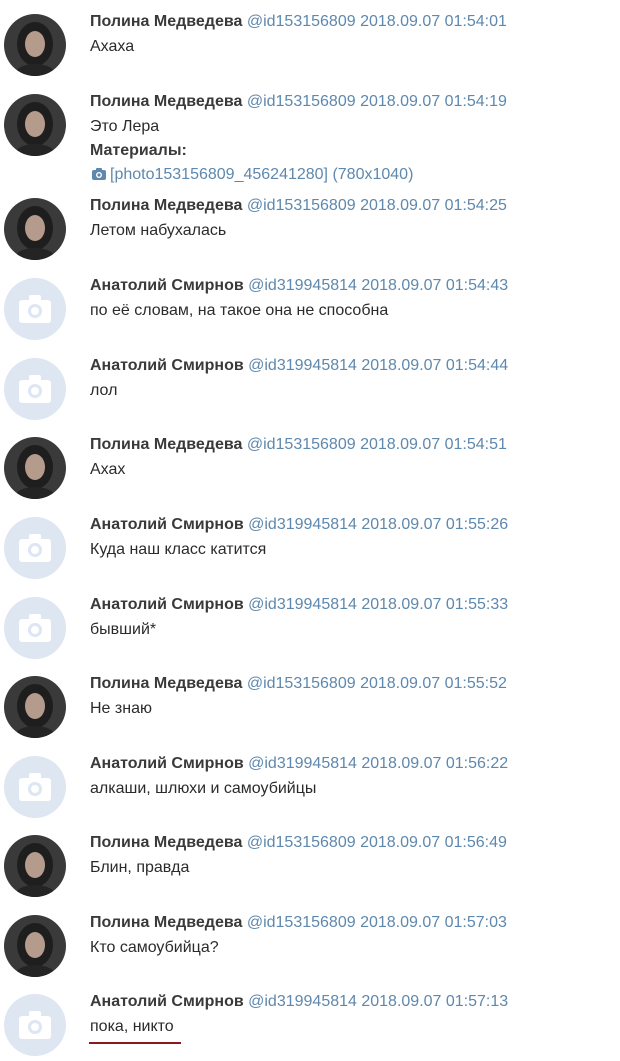 The image size is (620, 1061). I want to click on message-text: Куда наш класс катится, so click(178, 549).